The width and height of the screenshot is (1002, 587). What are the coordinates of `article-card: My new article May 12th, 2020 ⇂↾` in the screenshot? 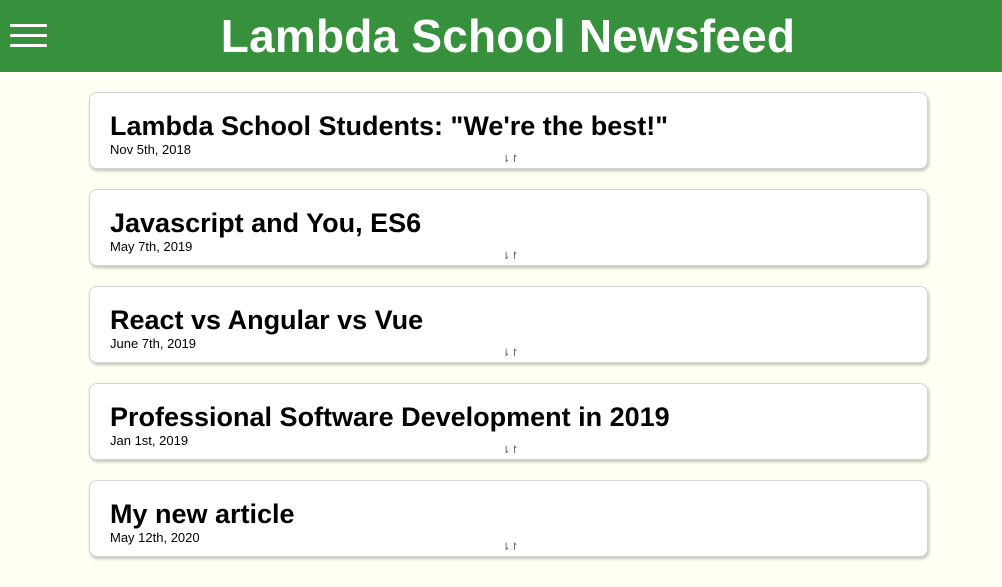 It's located at (508, 518).